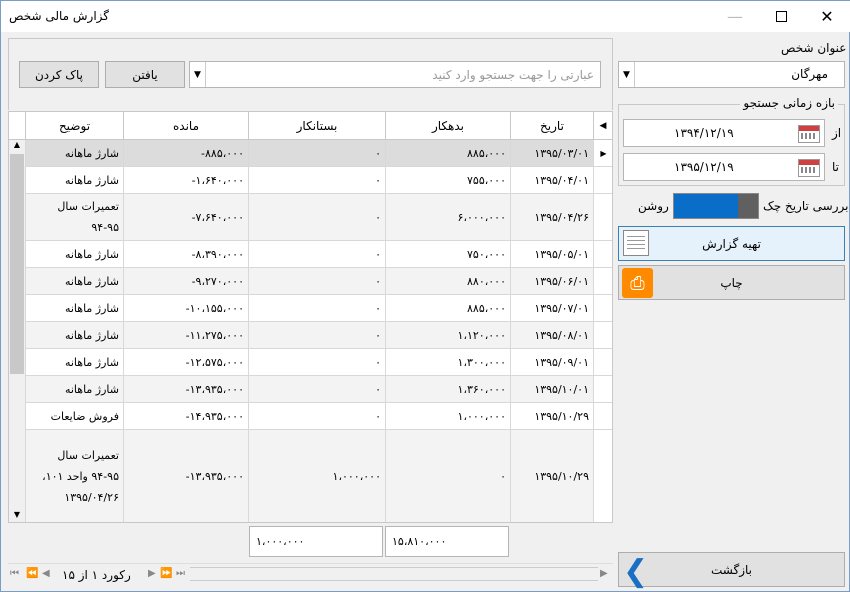  Describe the element at coordinates (552, 362) in the screenshot. I see `table-cell-date: ۱۳۹۵/۰۹/۰۱` at that location.